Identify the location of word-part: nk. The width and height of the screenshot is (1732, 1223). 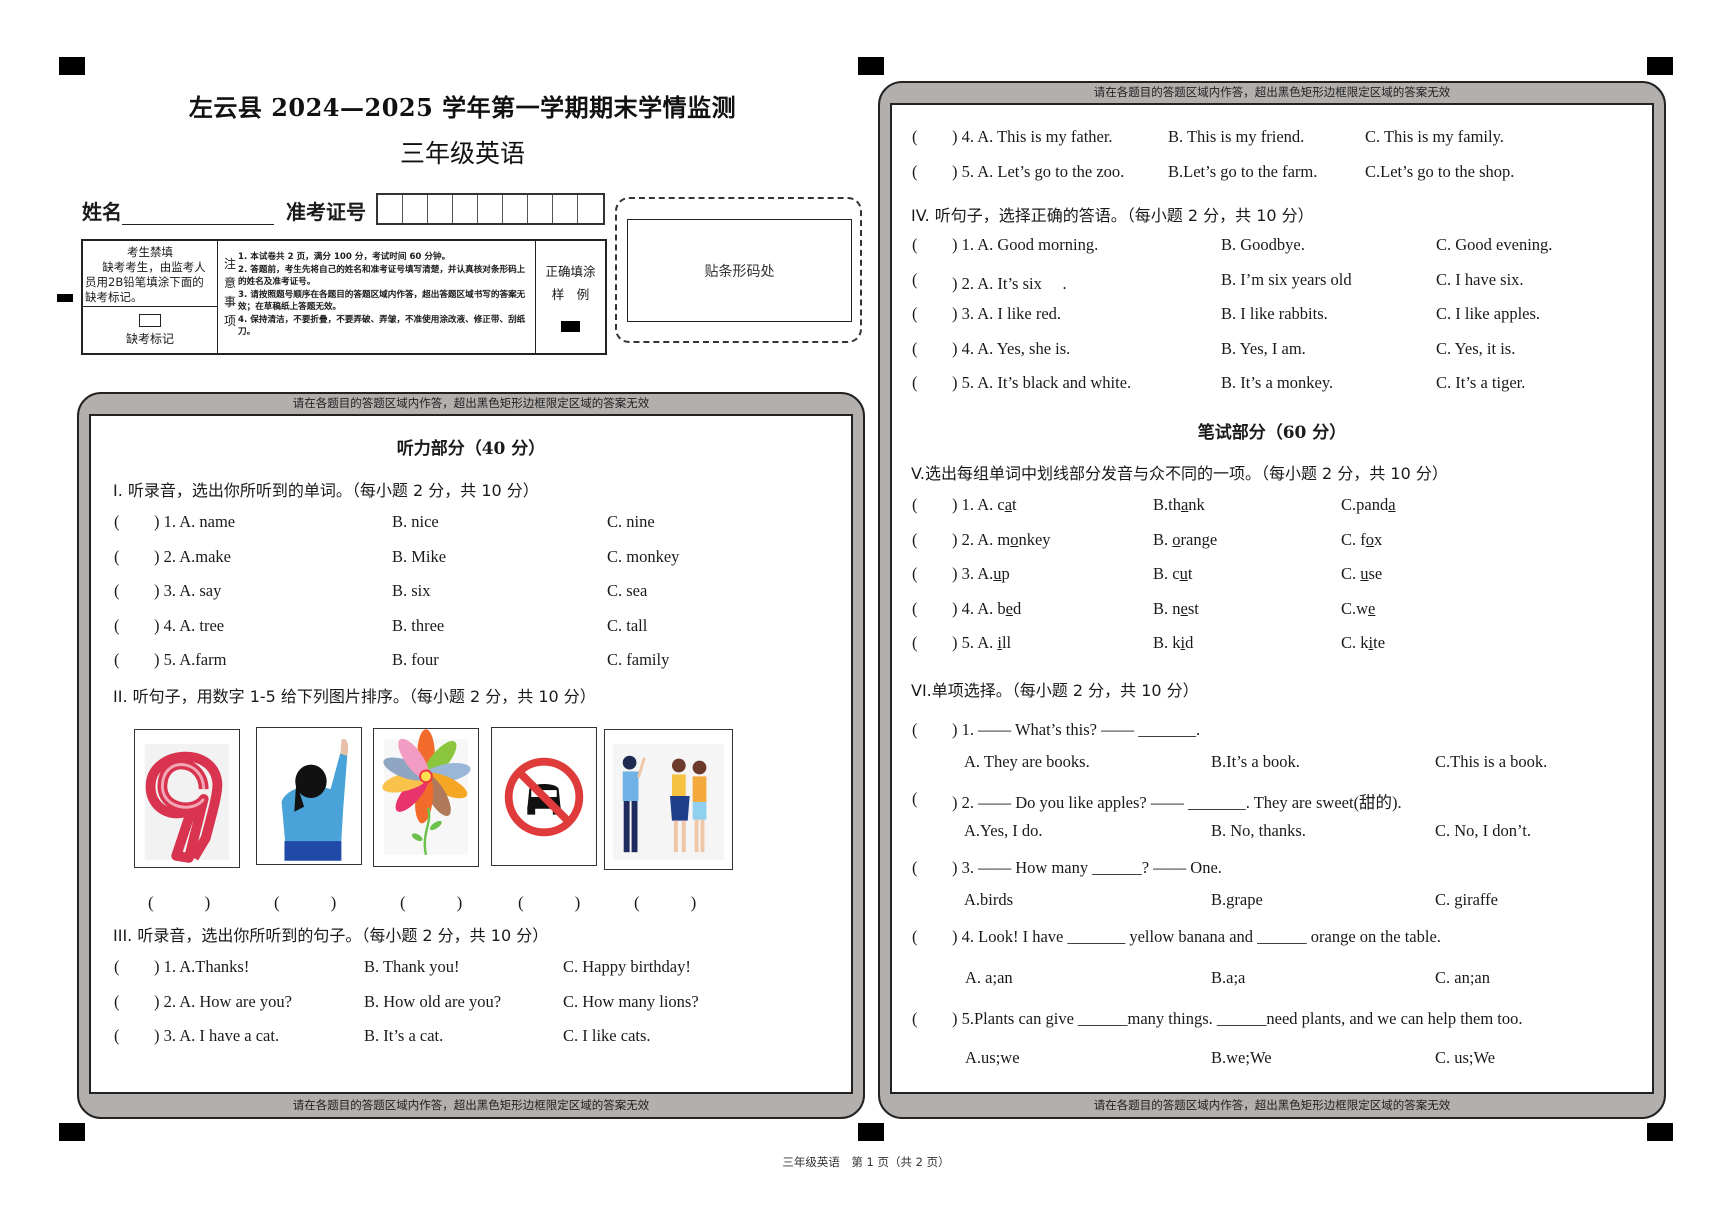
(1196, 504).